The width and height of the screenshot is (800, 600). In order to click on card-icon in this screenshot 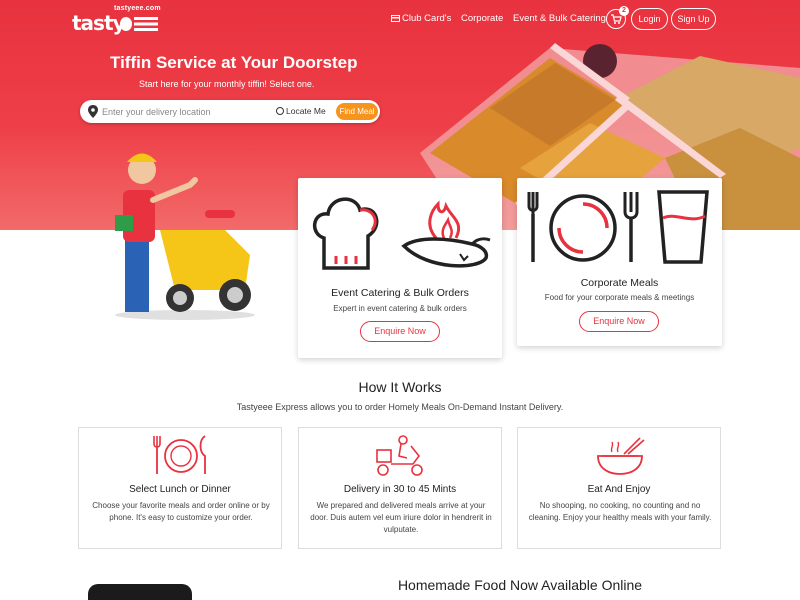, I will do `click(395, 18)`.